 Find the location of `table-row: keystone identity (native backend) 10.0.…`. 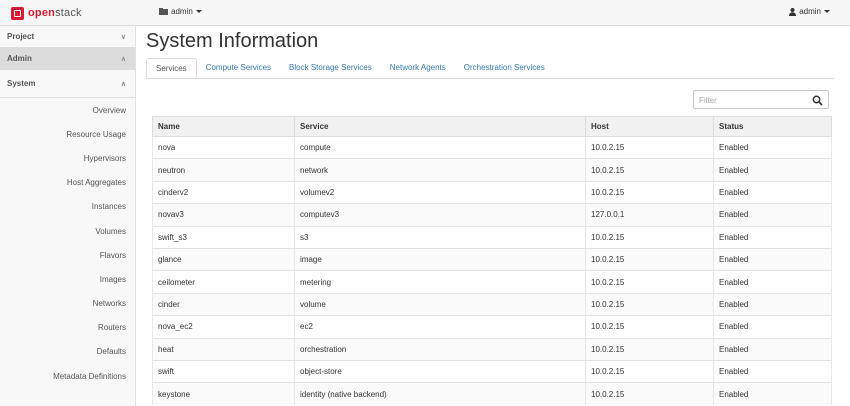

table-row: keystone identity (native backend) 10.0.… is located at coordinates (492, 394).